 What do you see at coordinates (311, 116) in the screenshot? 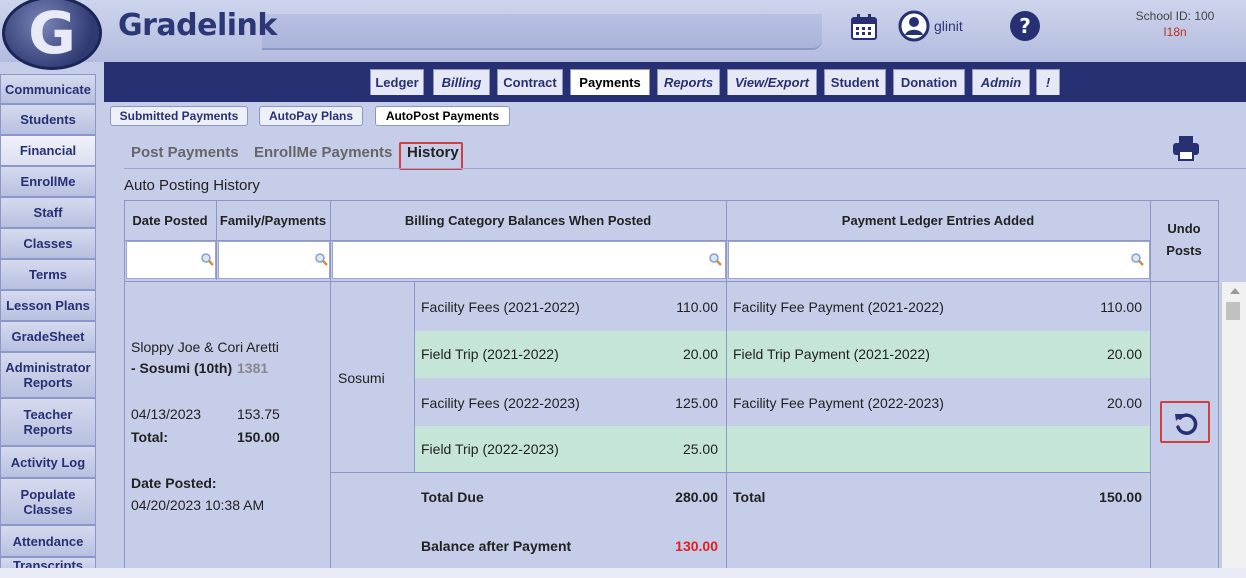
I see `subtab-autopay-plans: AutoPay Plans` at bounding box center [311, 116].